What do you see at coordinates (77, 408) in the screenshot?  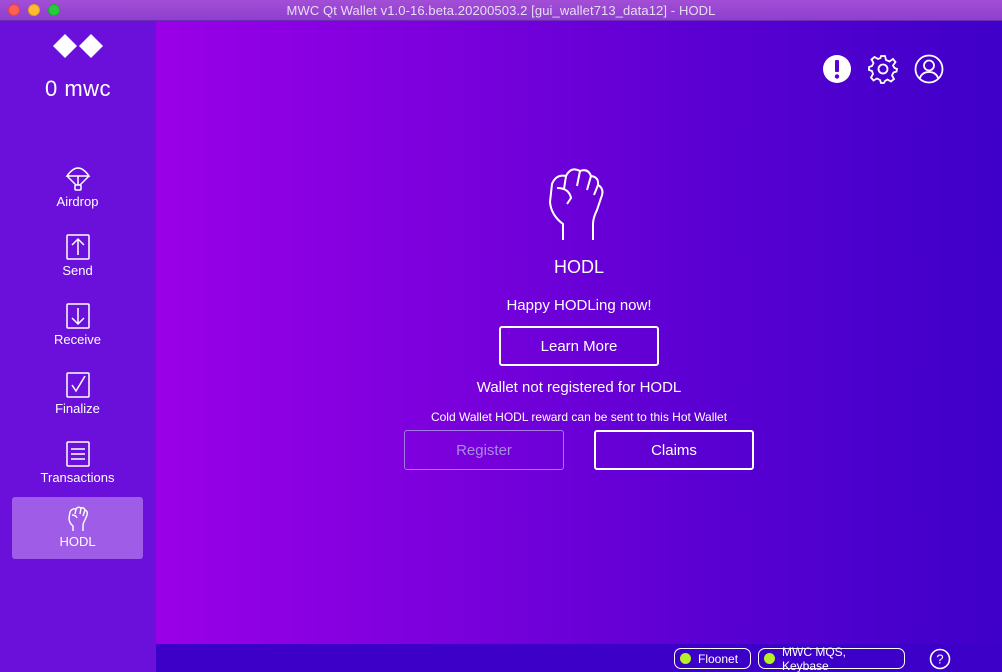 I see `sidebar-item-label: Finalize` at bounding box center [77, 408].